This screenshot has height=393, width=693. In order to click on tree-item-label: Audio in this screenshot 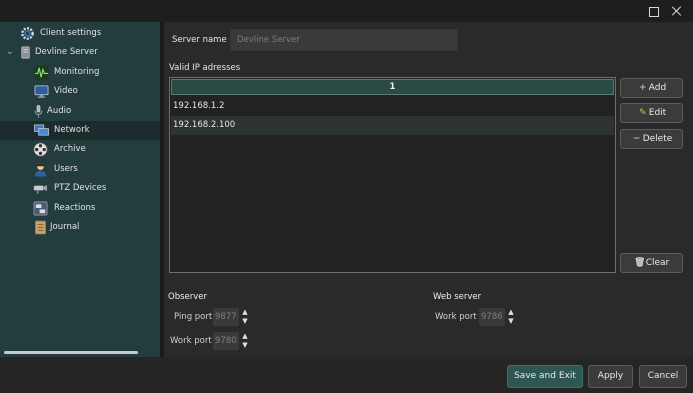, I will do `click(59, 111)`.